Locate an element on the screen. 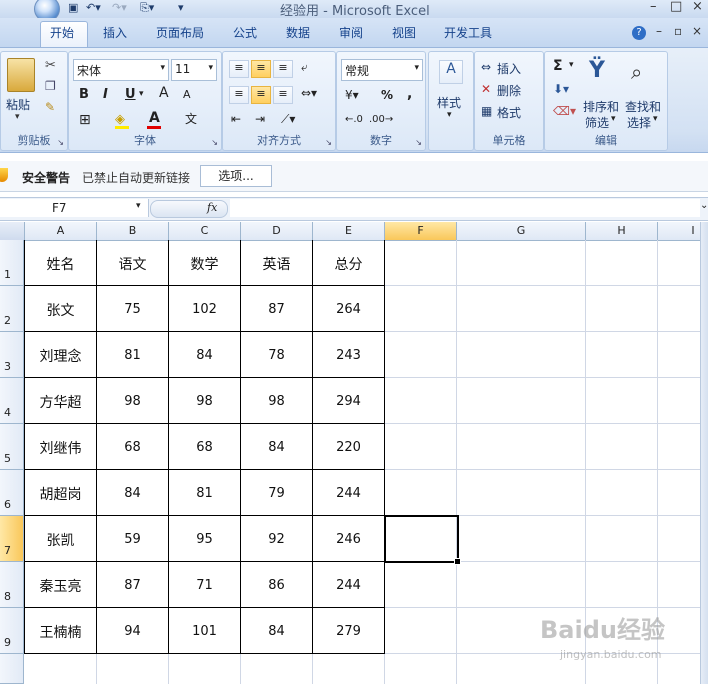  sort-filter-label-2: 筛选 is located at coordinates (597, 122).